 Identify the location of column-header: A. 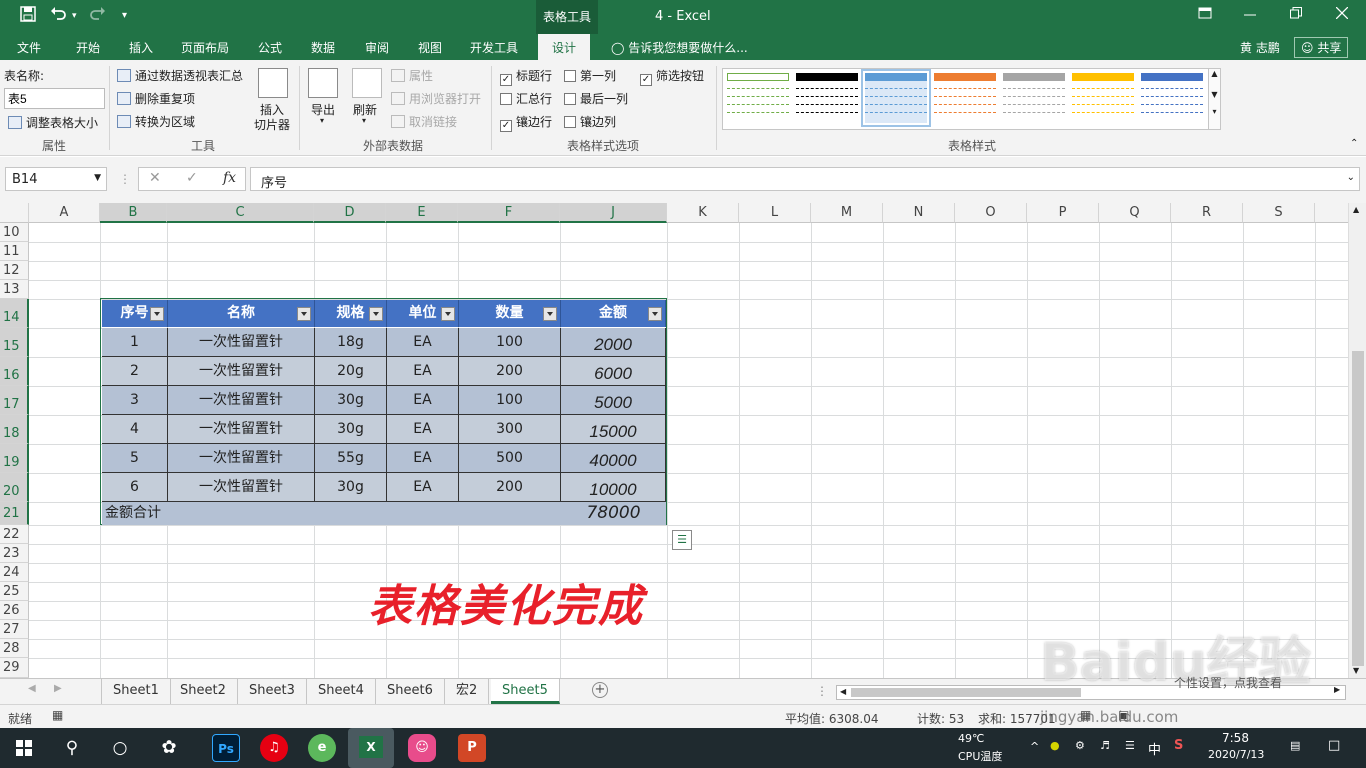
(64, 213).